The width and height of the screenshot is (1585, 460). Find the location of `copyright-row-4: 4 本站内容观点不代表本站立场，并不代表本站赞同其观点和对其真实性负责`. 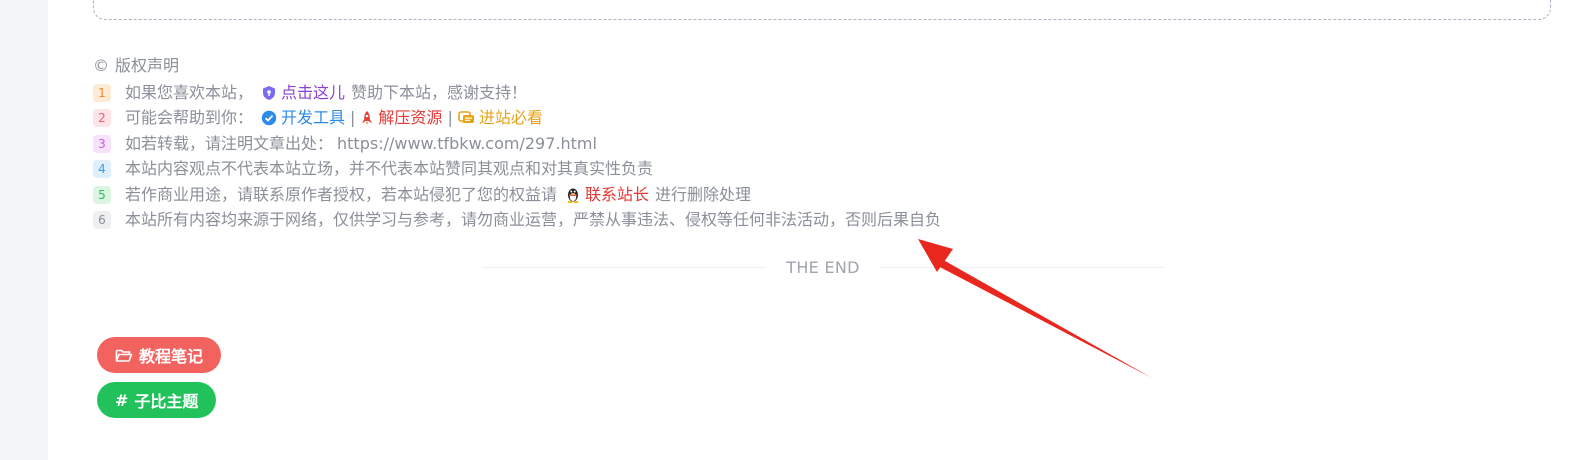

copyright-row-4: 4 本站内容观点不代表本站立场，并不代表本站赞同其观点和对其真实性负责 is located at coordinates (517, 170).